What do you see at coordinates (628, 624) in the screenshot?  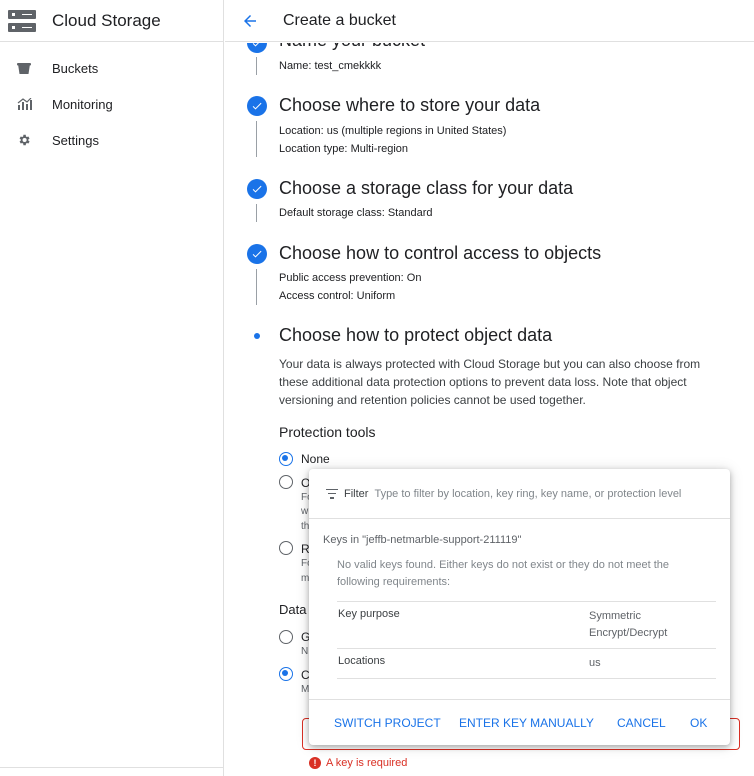 I see `requirement-value: Symmetric Encrypt/Decrypt` at bounding box center [628, 624].